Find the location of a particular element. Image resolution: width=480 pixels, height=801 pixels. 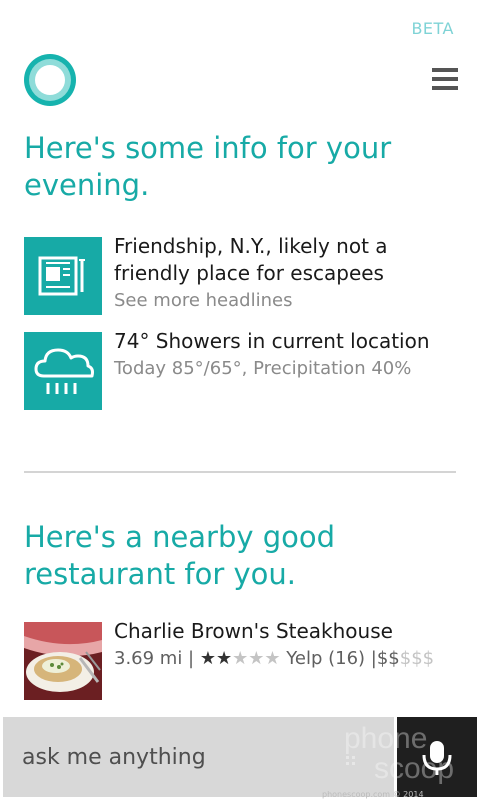

price-on: $$ is located at coordinates (388, 658).